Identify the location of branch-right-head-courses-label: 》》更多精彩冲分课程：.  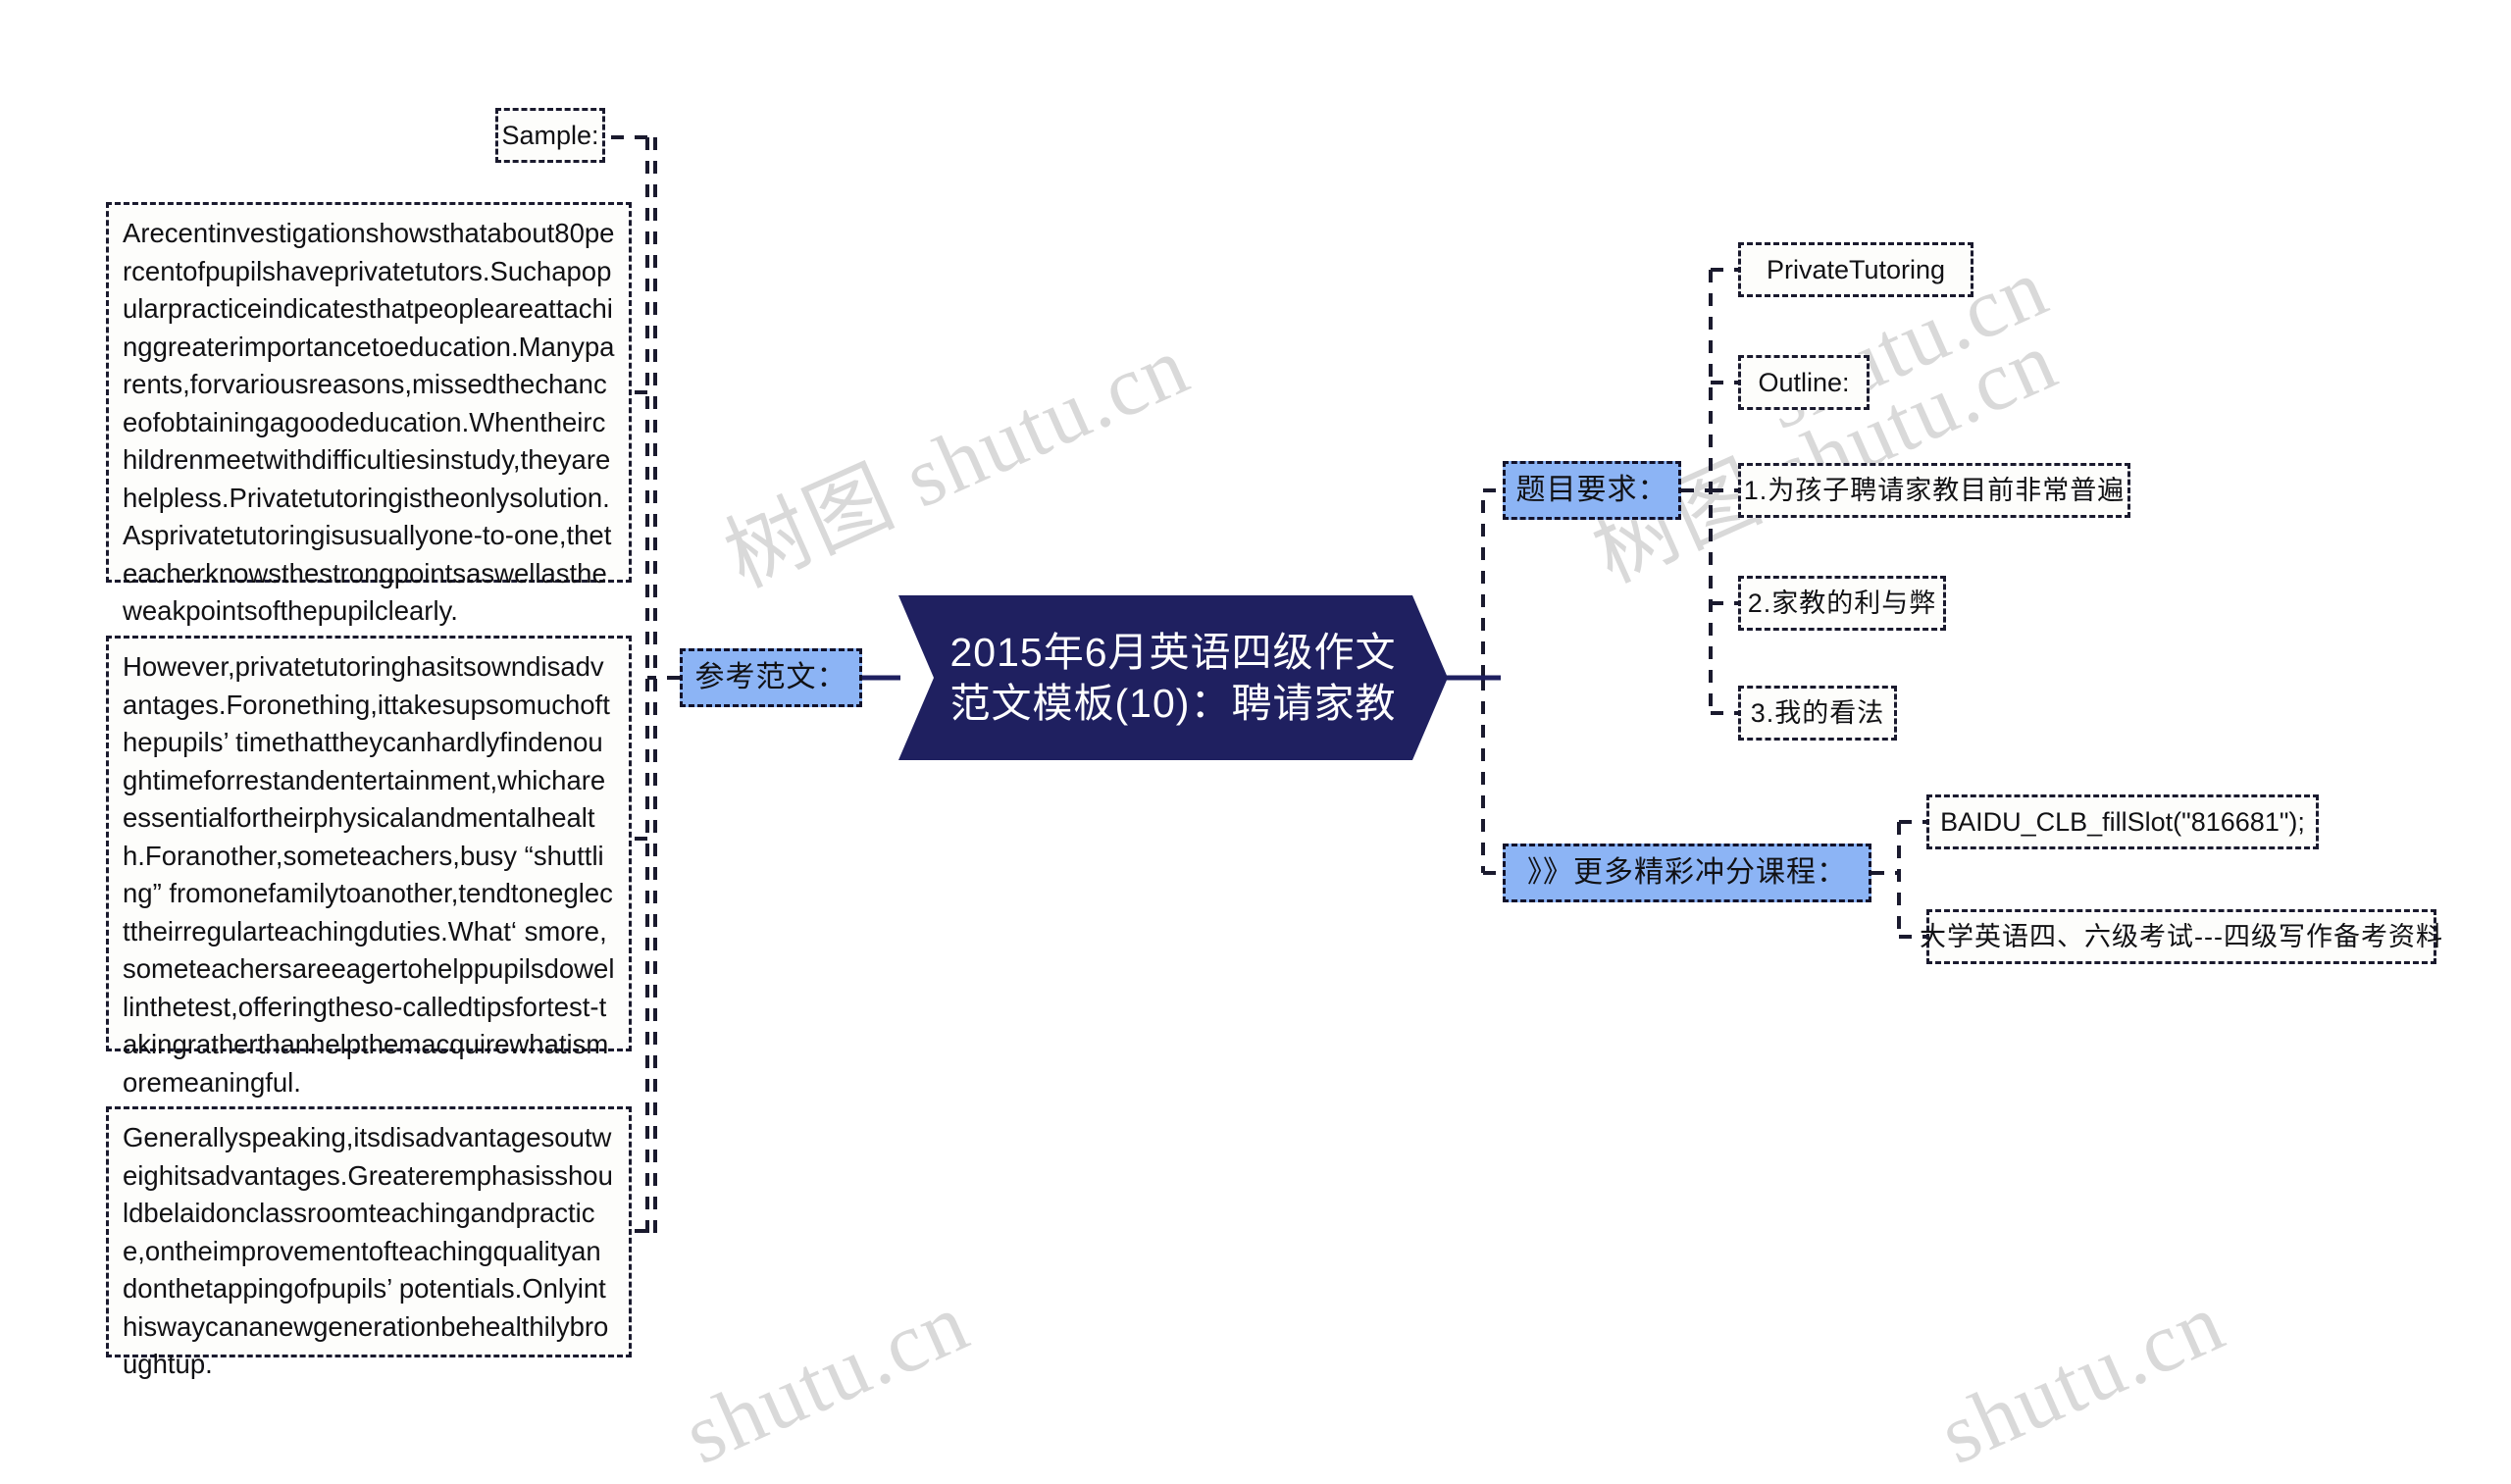
(1687, 872).